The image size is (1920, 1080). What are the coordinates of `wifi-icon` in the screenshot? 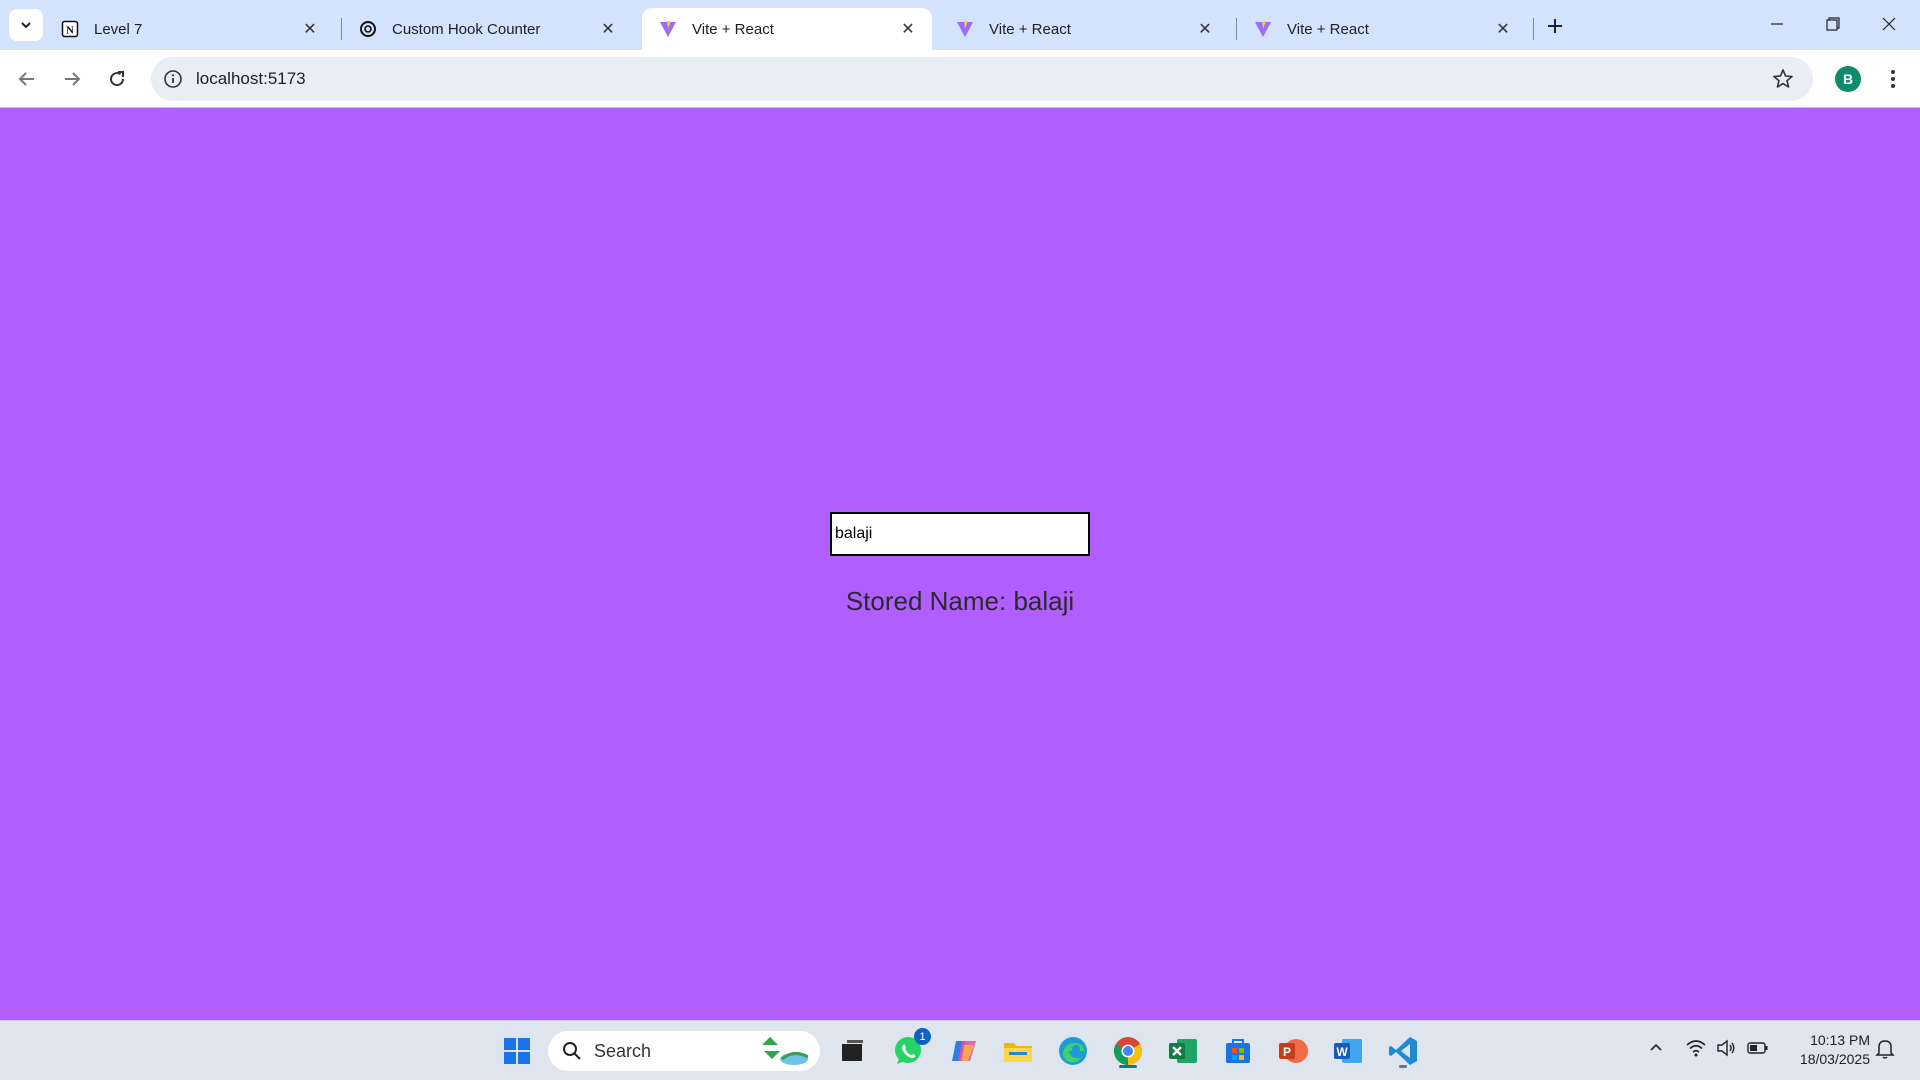 It's located at (1696, 1048).